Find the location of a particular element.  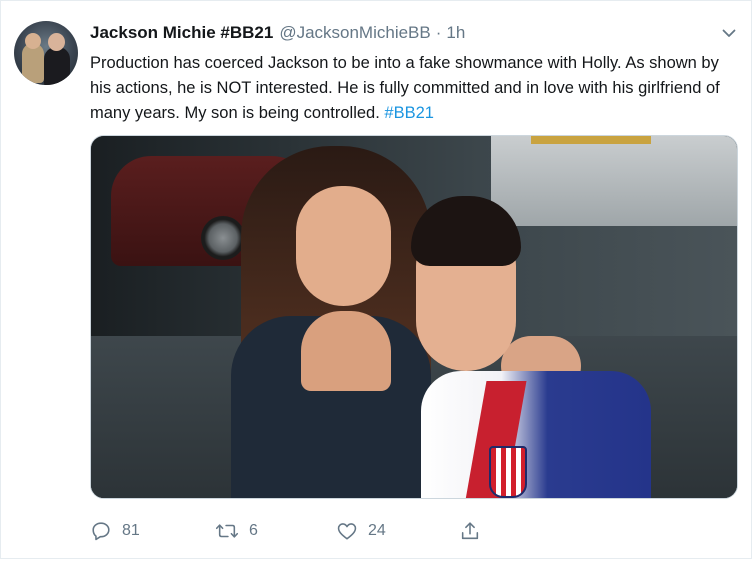

more-options-button is located at coordinates (729, 35).